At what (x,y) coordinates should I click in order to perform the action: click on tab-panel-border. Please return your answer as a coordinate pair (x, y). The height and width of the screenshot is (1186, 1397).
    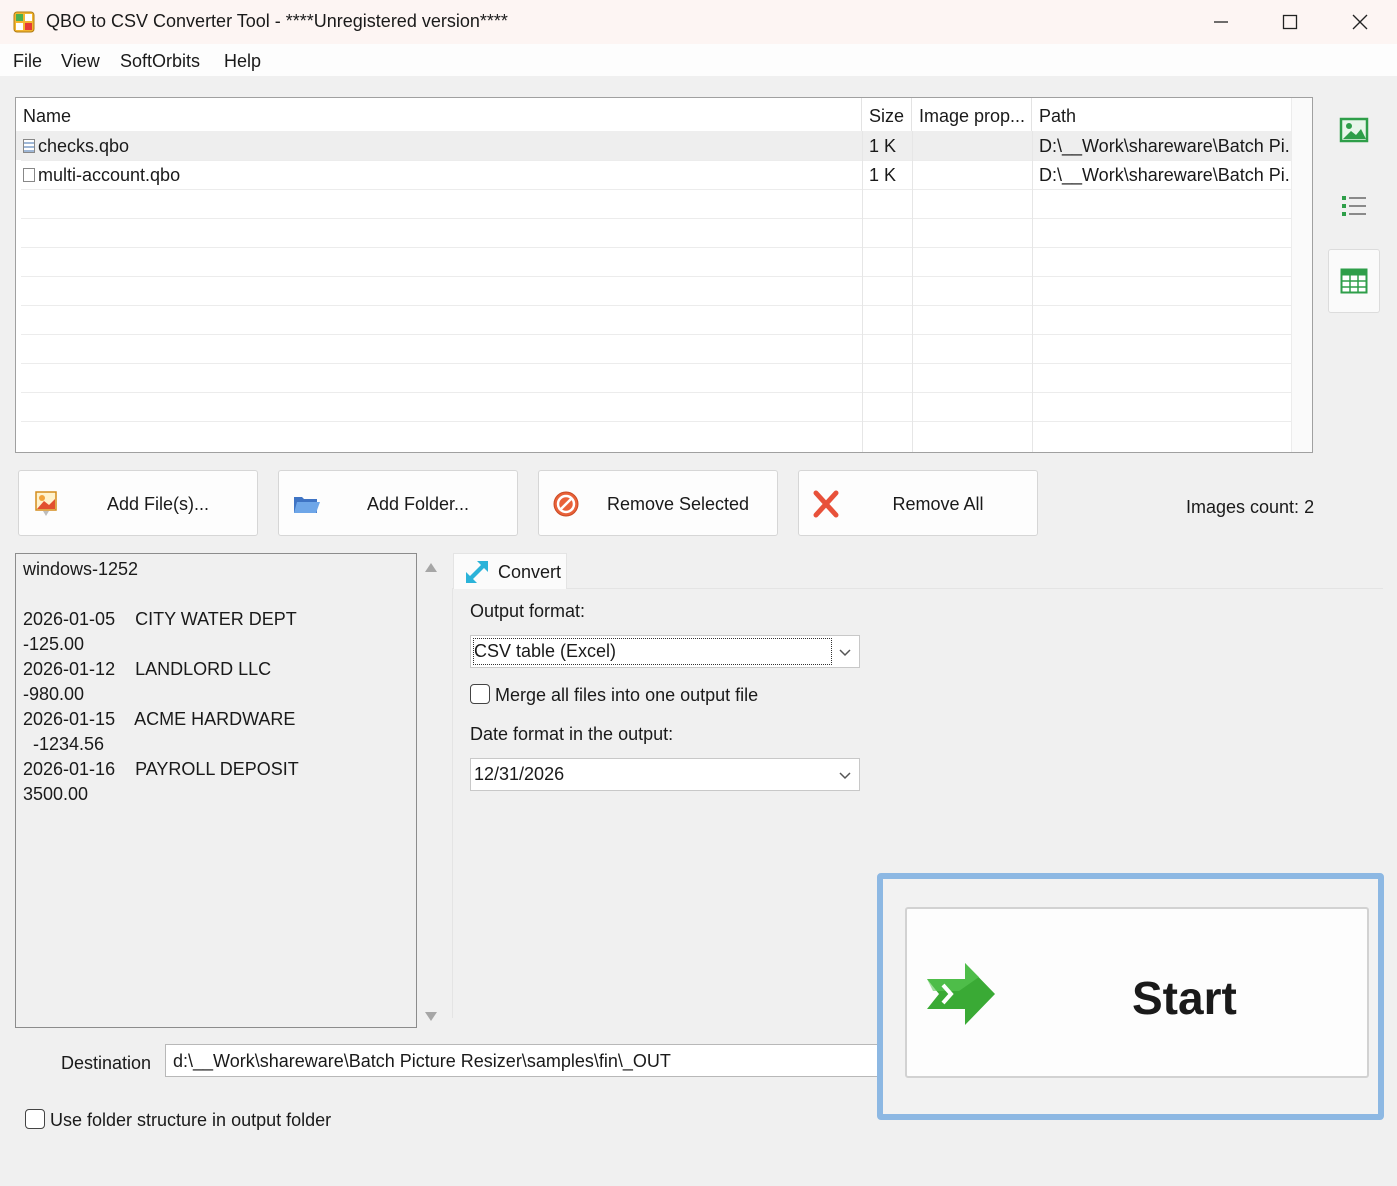
    Looking at the image, I should click on (452, 803).